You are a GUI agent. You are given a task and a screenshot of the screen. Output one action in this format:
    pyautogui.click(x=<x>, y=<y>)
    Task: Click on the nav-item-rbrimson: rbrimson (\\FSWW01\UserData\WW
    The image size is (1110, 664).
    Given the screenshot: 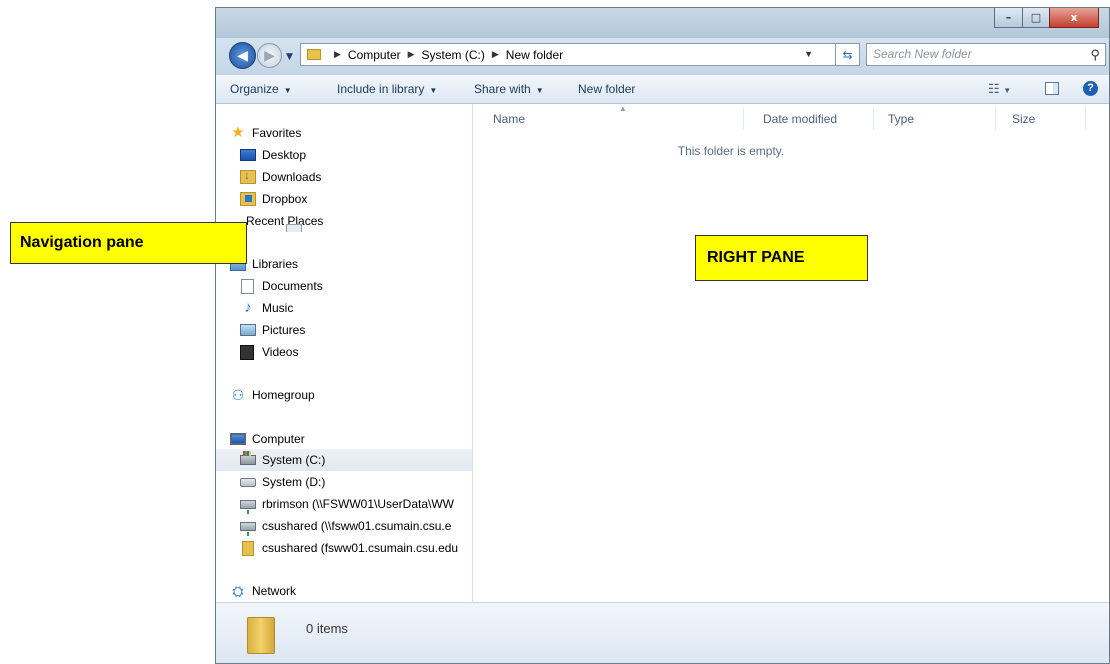 What is the action you would take?
    pyautogui.click(x=344, y=504)
    